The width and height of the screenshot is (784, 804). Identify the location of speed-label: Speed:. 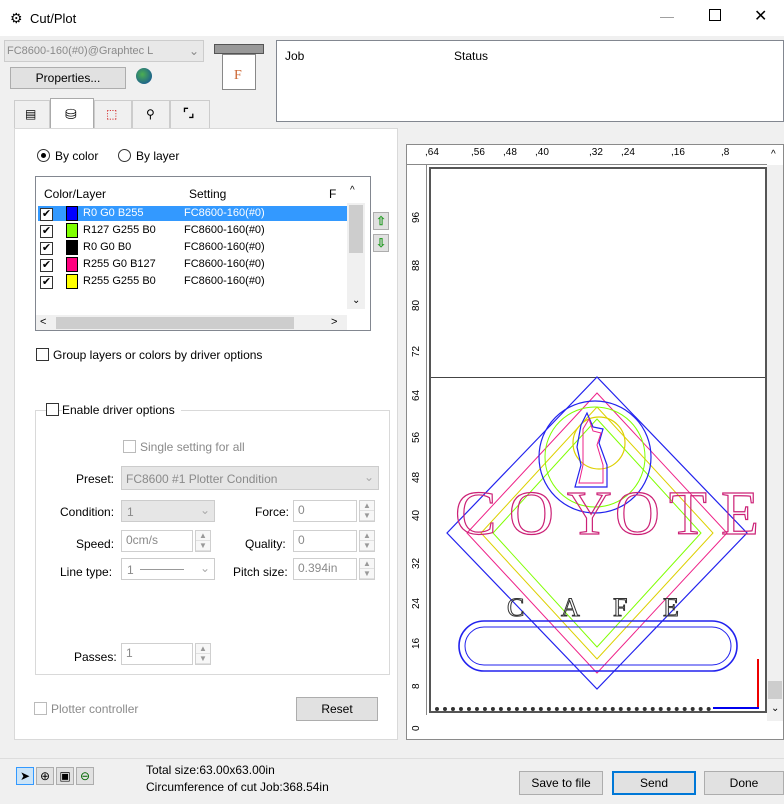
(95, 544).